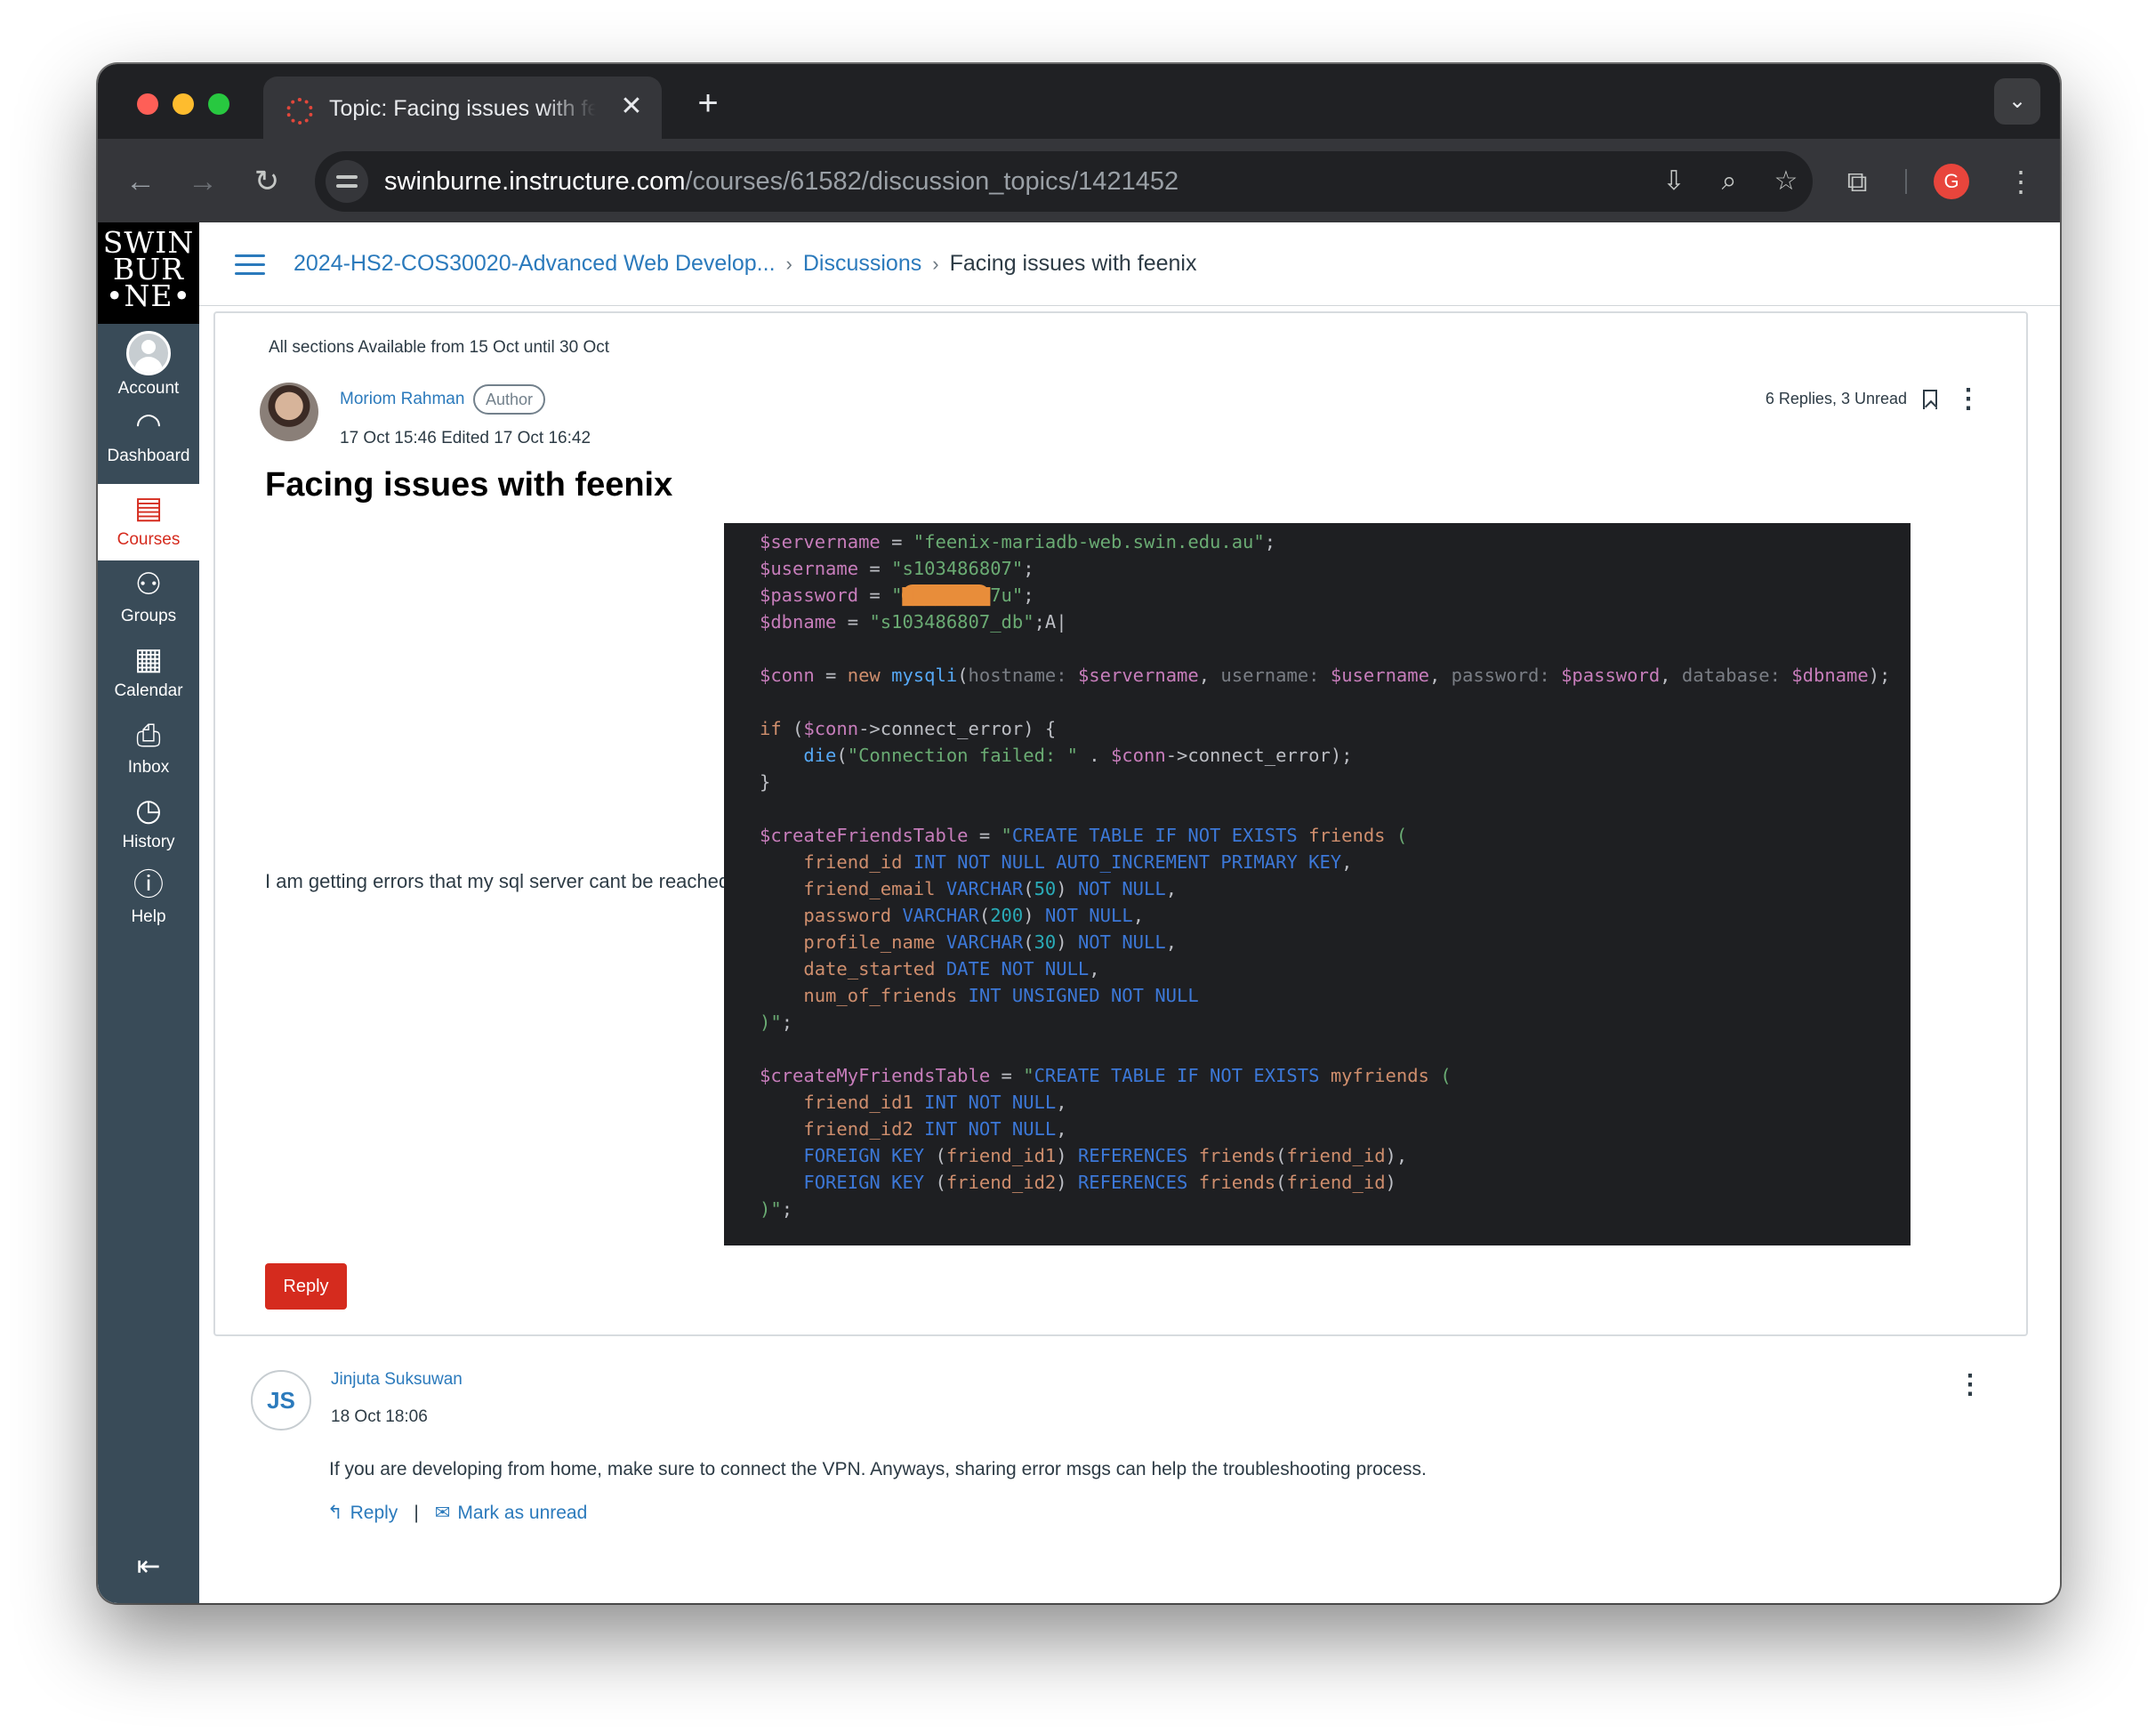  Describe the element at coordinates (402, 399) in the screenshot. I see `author-name-link: Moriom Rahman` at that location.